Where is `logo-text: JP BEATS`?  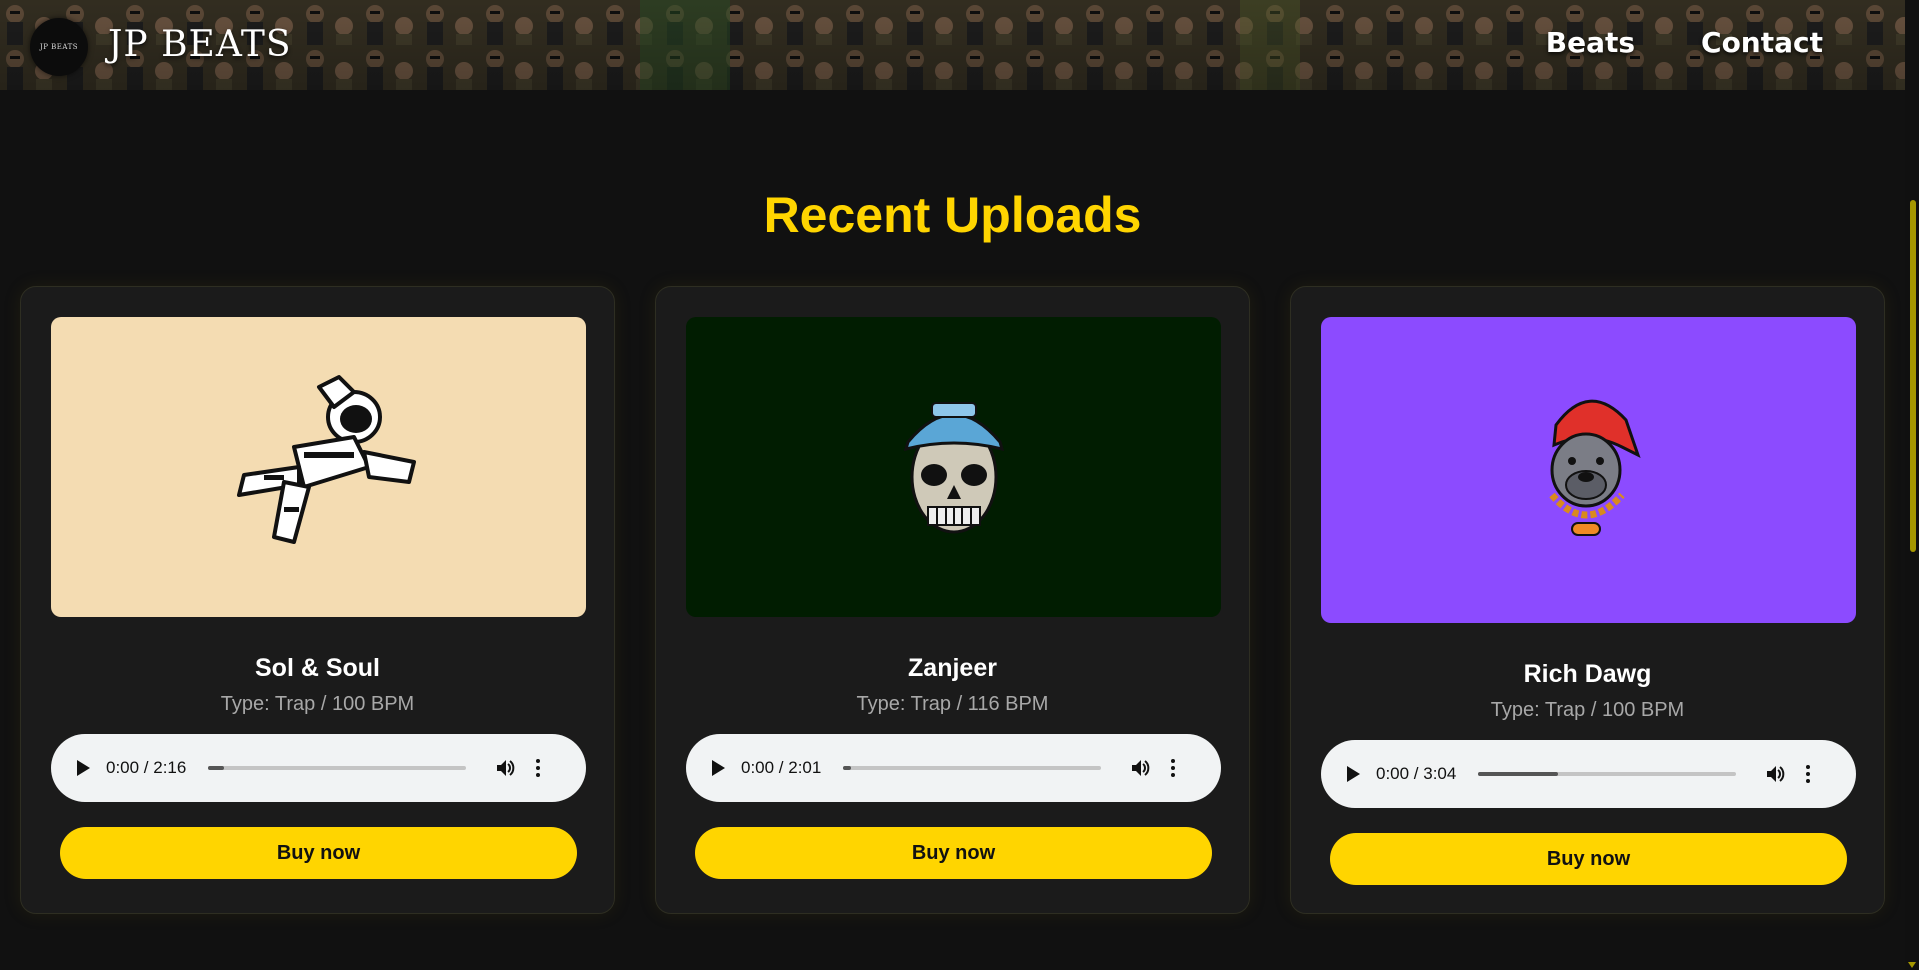
logo-text: JP BEATS is located at coordinates (59, 47).